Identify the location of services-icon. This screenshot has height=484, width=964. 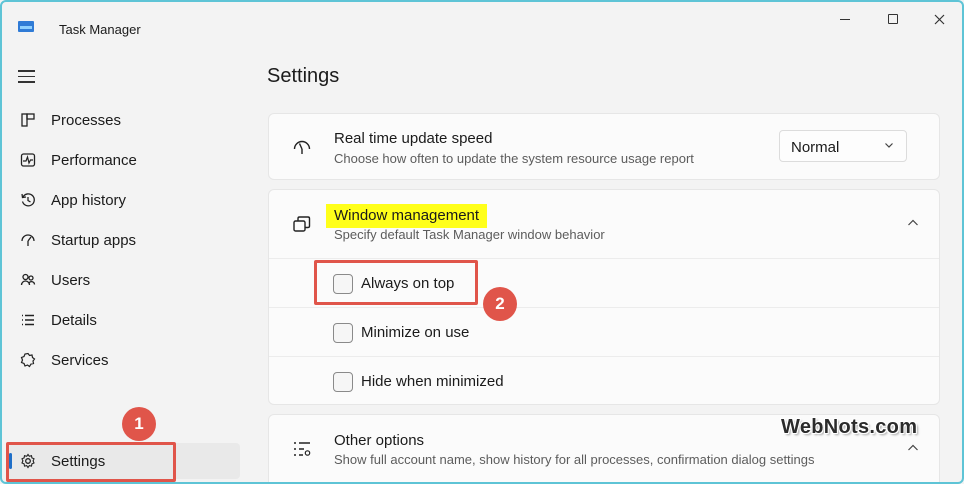
(28, 360).